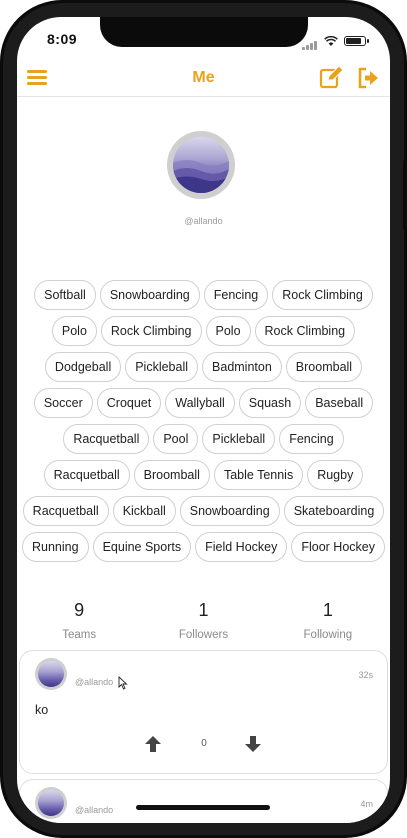  What do you see at coordinates (203, 807) in the screenshot?
I see `home-indicator` at bounding box center [203, 807].